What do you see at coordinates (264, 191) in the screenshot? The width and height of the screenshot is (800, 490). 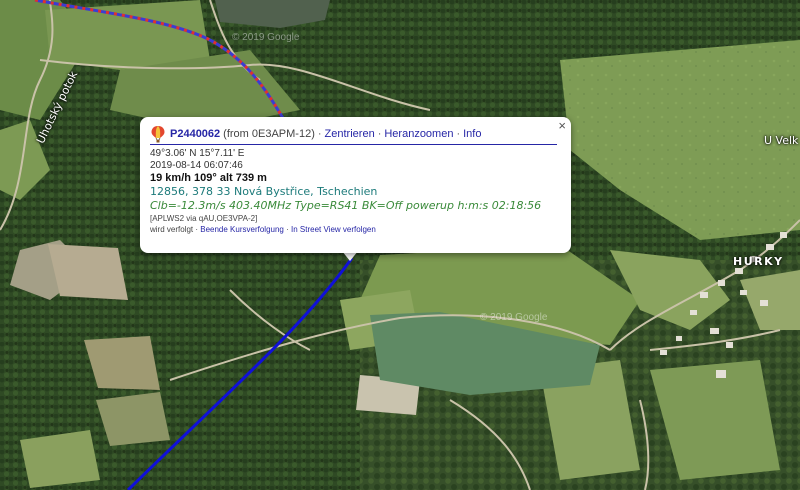 I see `address: 12856, 378 33 Nová Bystřice, Tschechien` at bounding box center [264, 191].